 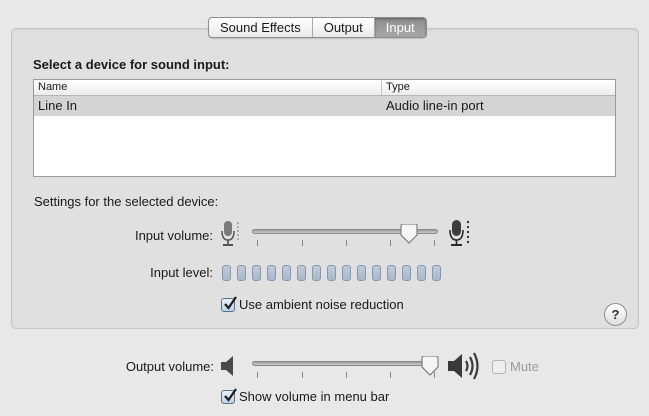 What do you see at coordinates (321, 304) in the screenshot?
I see `noise-reduction-label: Use ambient noise reduction` at bounding box center [321, 304].